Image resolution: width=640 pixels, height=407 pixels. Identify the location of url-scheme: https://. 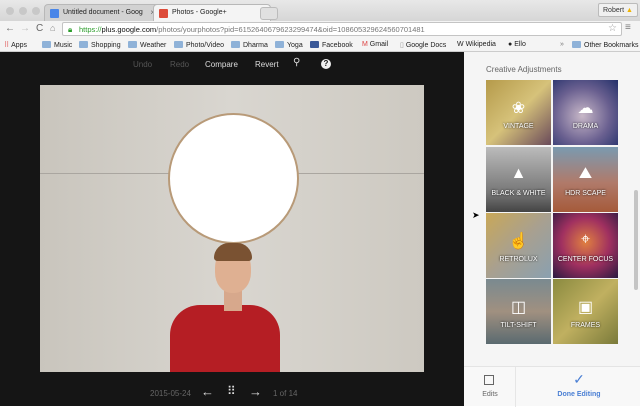
(90, 29).